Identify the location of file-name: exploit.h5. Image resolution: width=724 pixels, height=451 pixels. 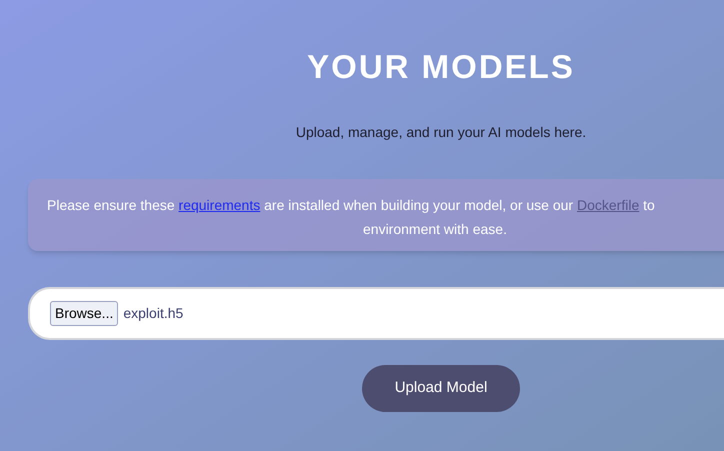
(153, 313).